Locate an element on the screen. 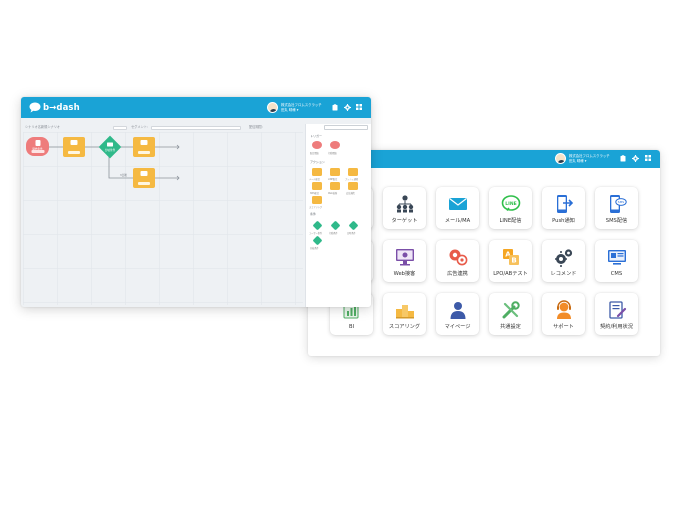 The image size is (676, 522). menu-tile-recommend: レコメンド is located at coordinates (563, 261).